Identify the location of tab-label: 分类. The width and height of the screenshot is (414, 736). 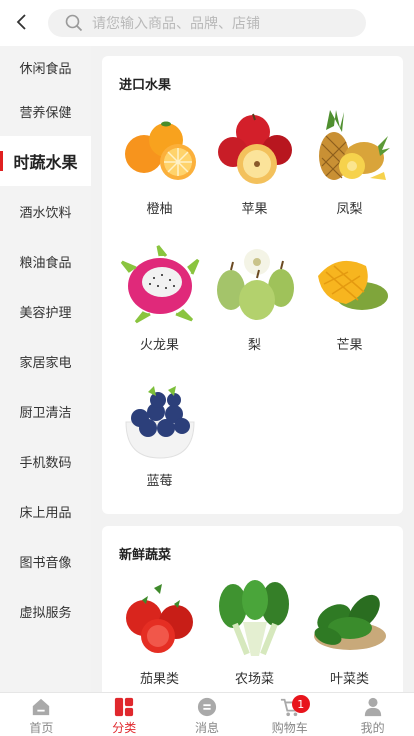
(124, 728).